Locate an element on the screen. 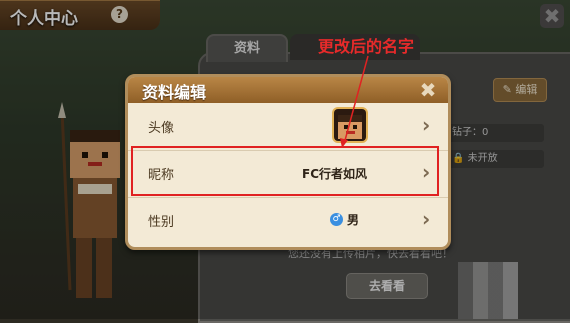 The height and width of the screenshot is (323, 570). annotation-label: 更改后的名字 is located at coordinates (366, 46).